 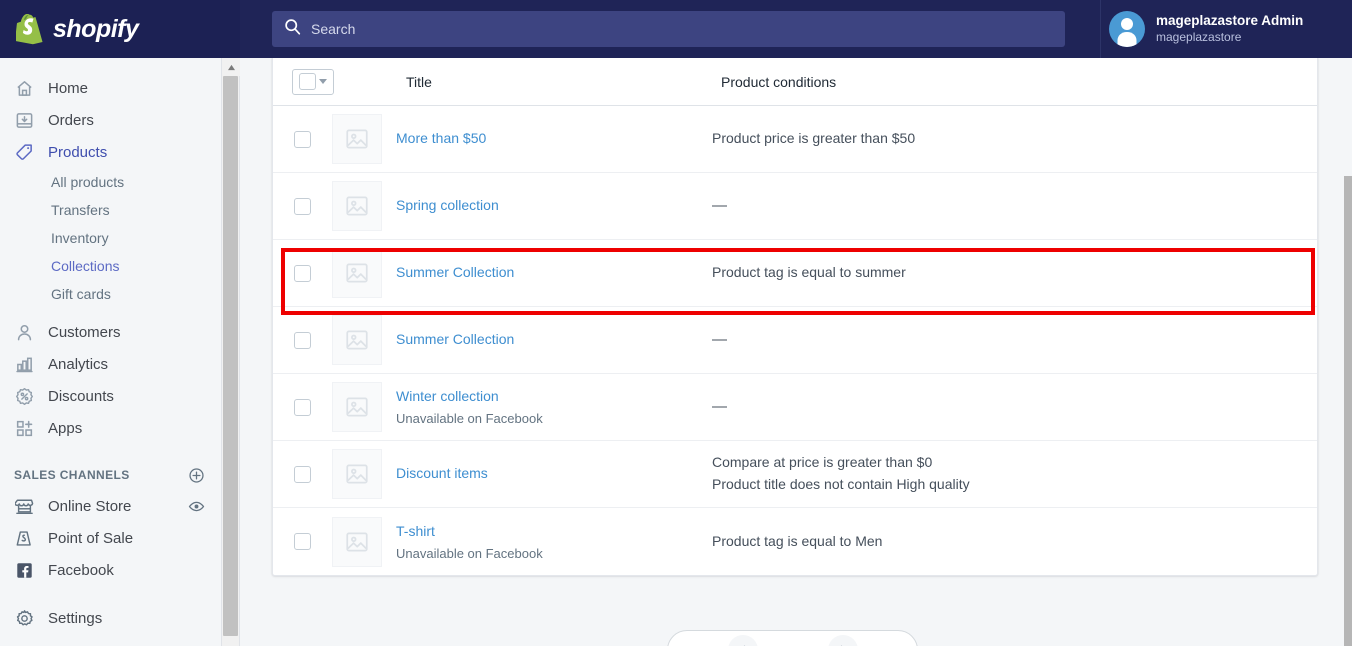 I want to click on column-header-title: Title, so click(x=419, y=81).